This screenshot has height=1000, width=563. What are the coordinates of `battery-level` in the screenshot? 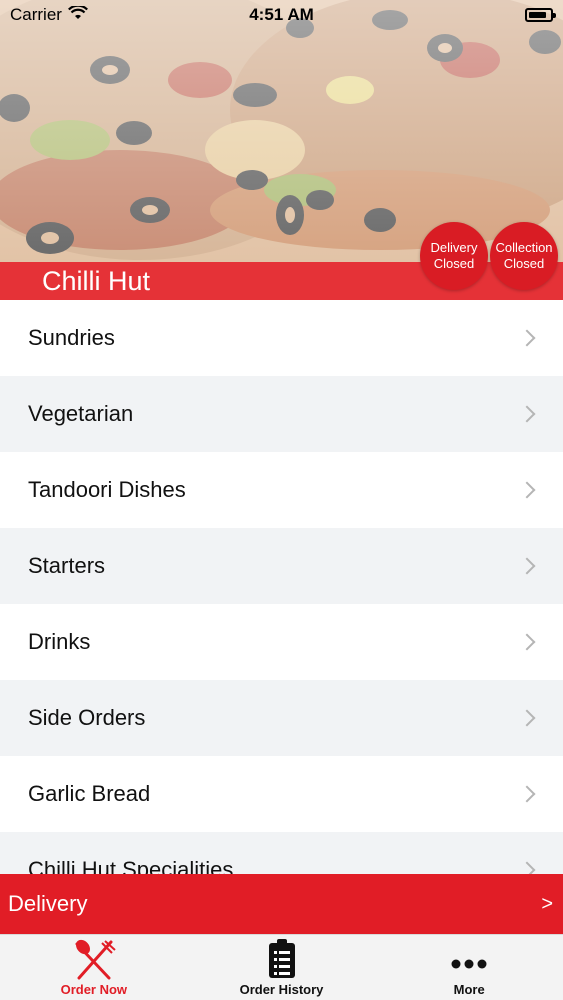 It's located at (537, 15).